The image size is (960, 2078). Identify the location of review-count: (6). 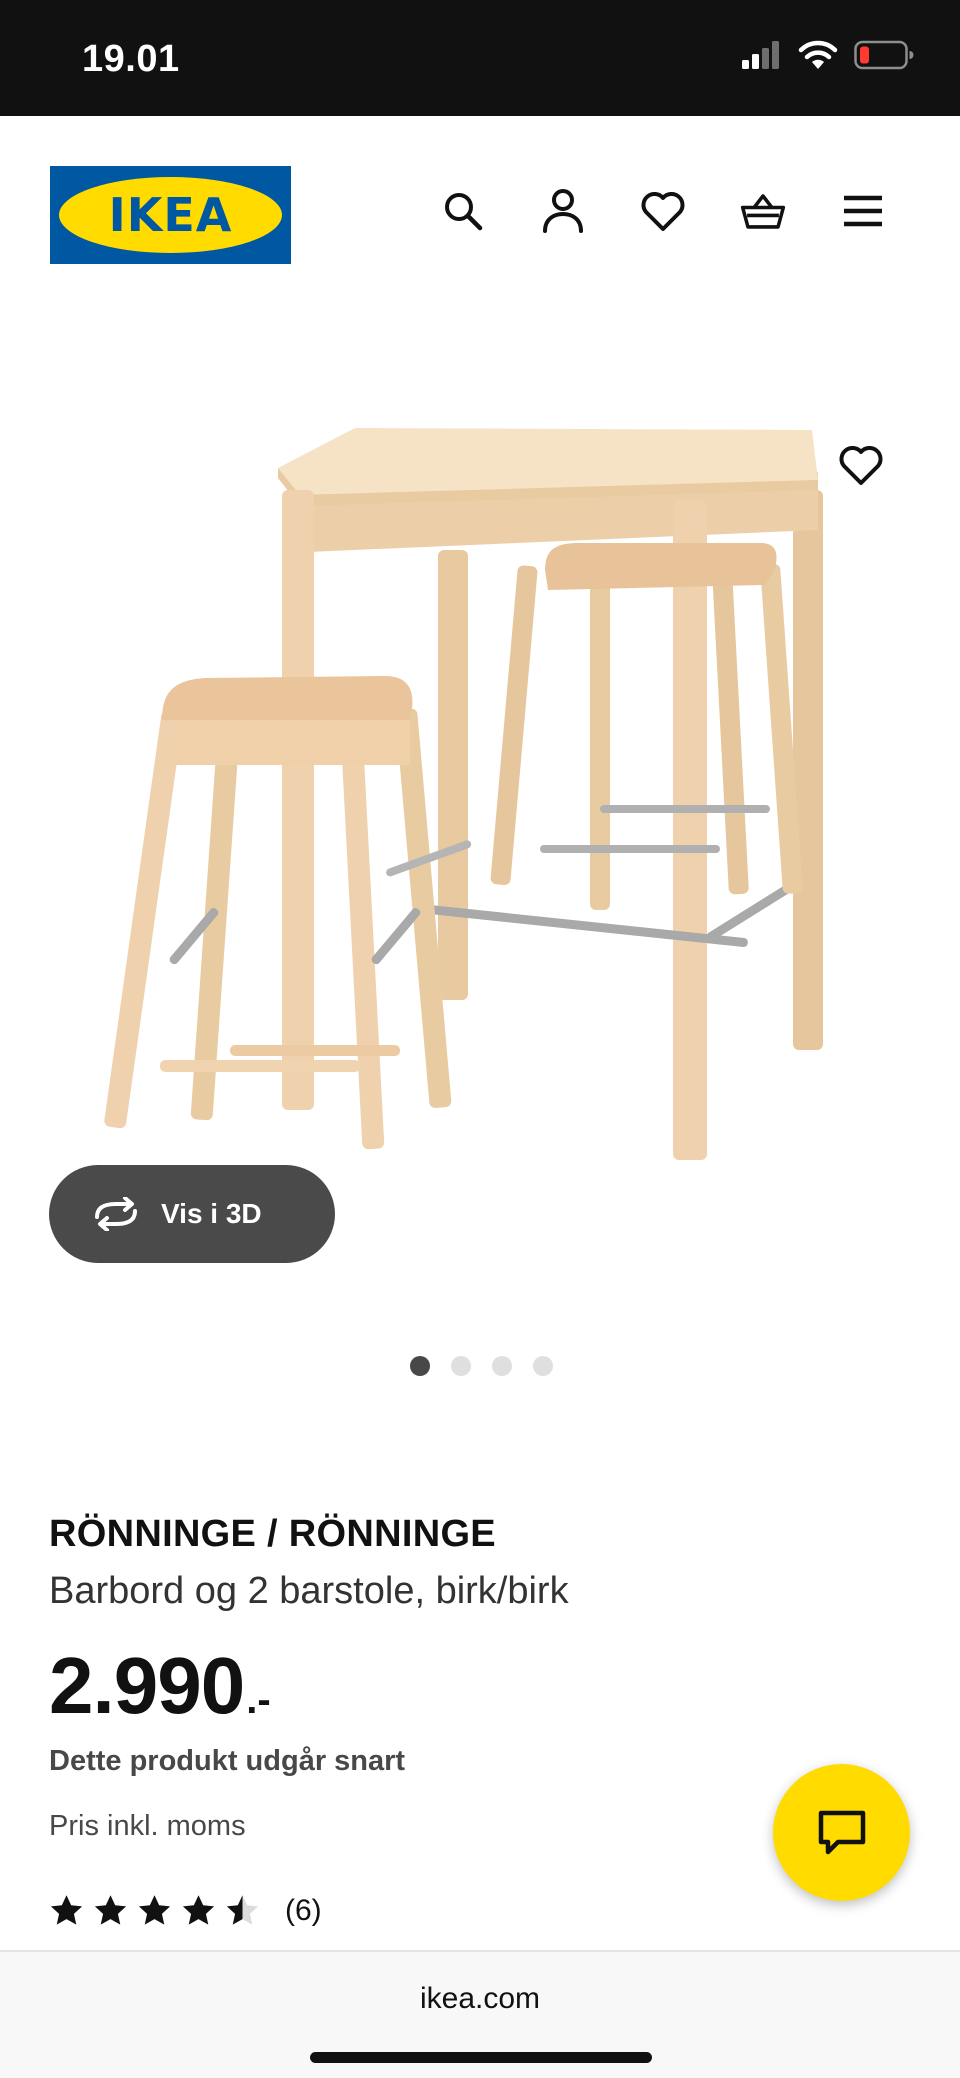
(303, 1910).